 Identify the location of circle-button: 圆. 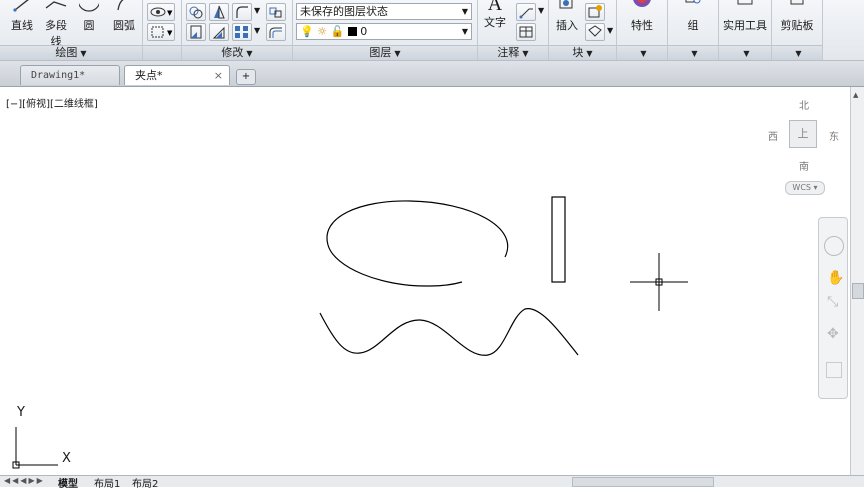
(89, 16).